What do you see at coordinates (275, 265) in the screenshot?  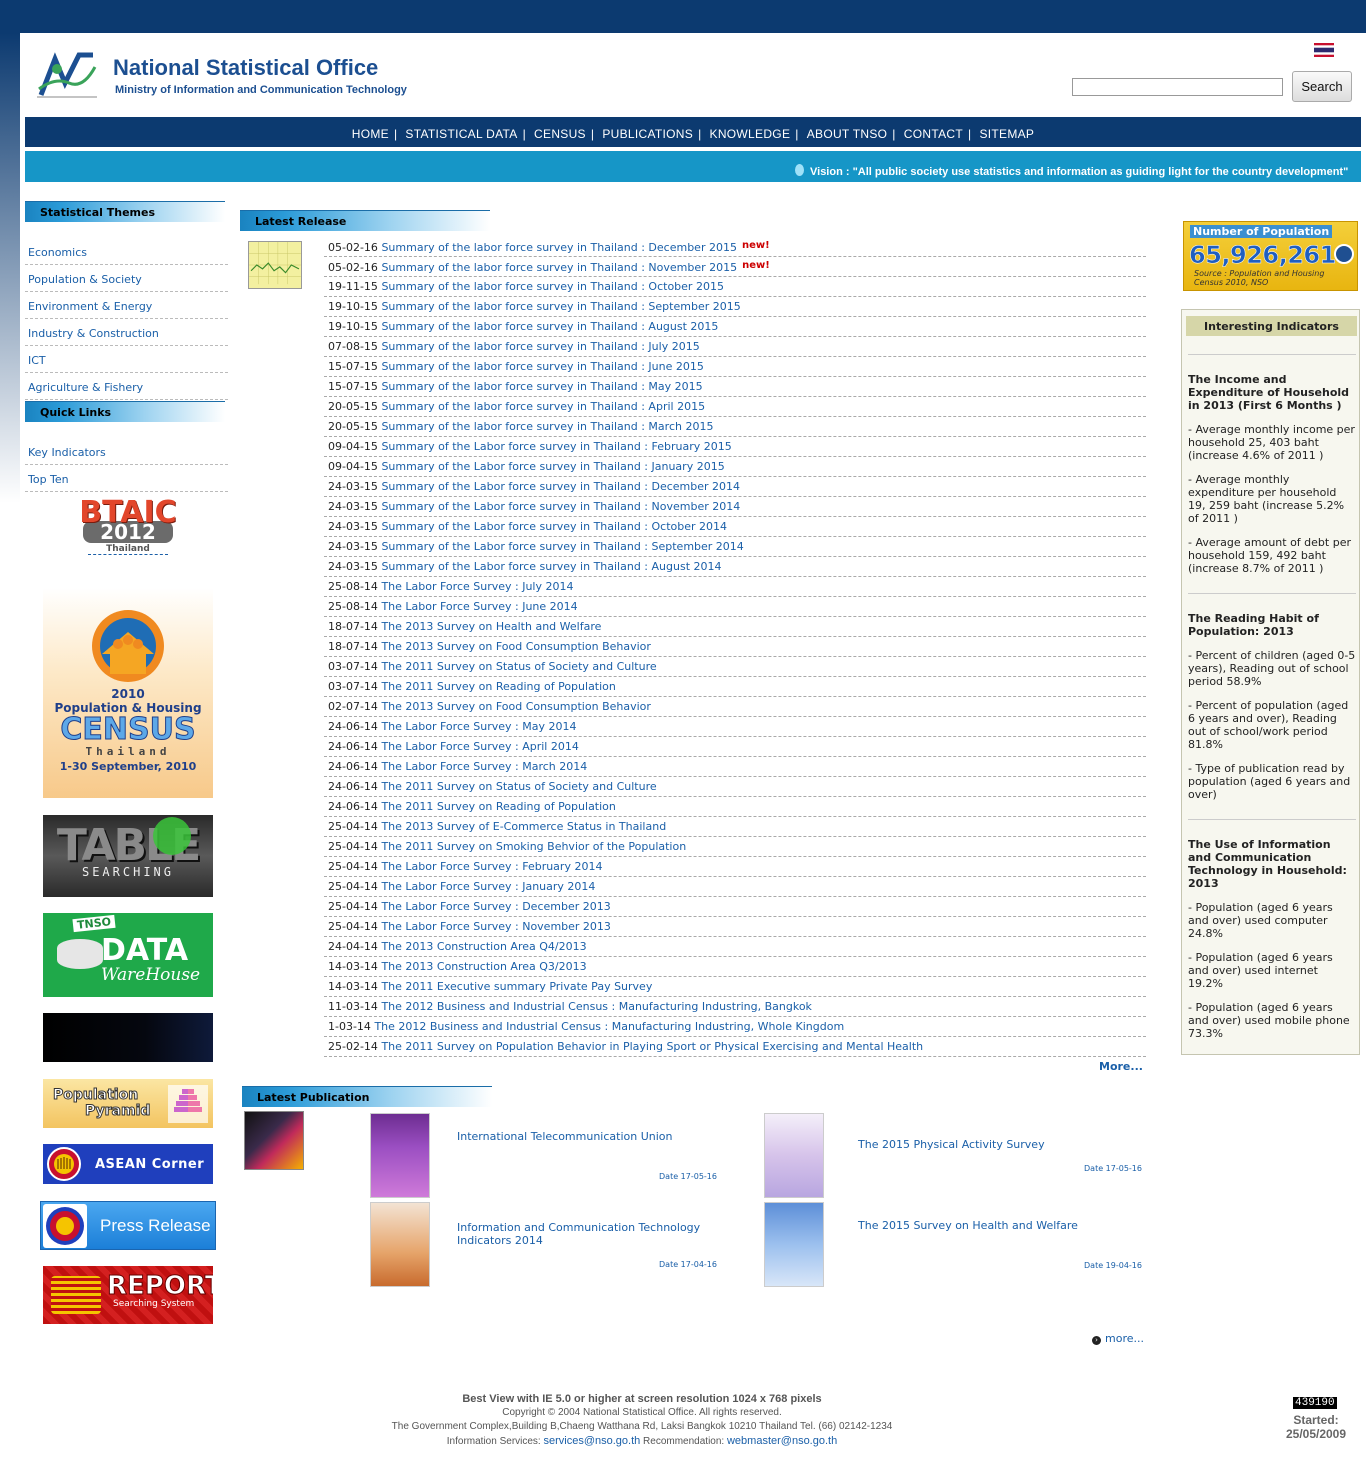 I see `release-chart-thumbnail` at bounding box center [275, 265].